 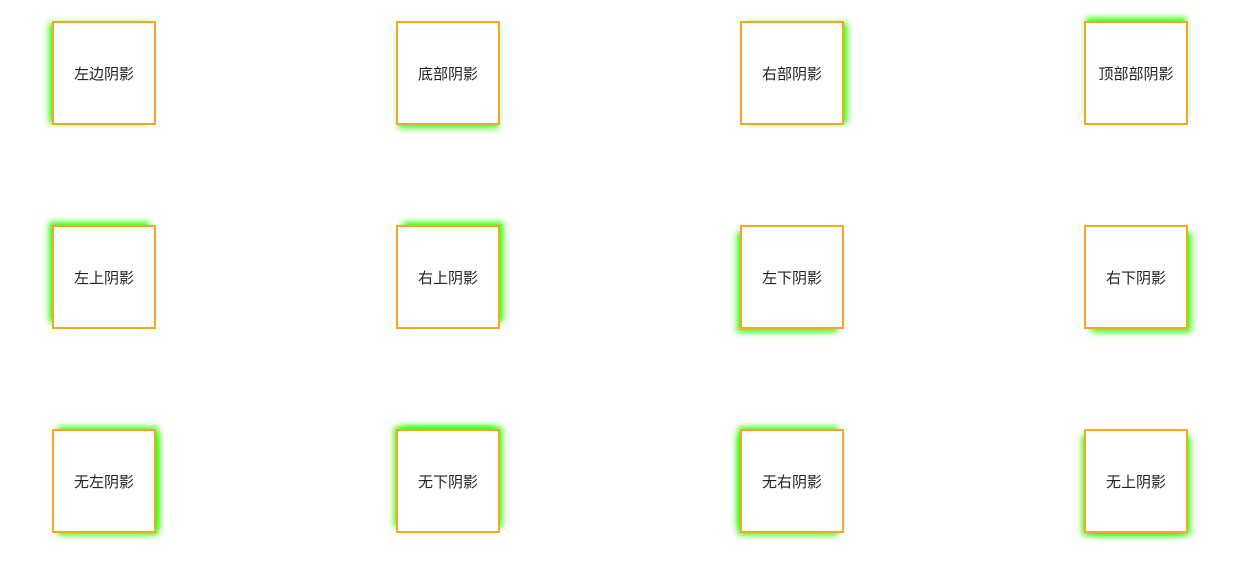 I want to click on box-left-shadow: 左边阴影, so click(x=104, y=73).